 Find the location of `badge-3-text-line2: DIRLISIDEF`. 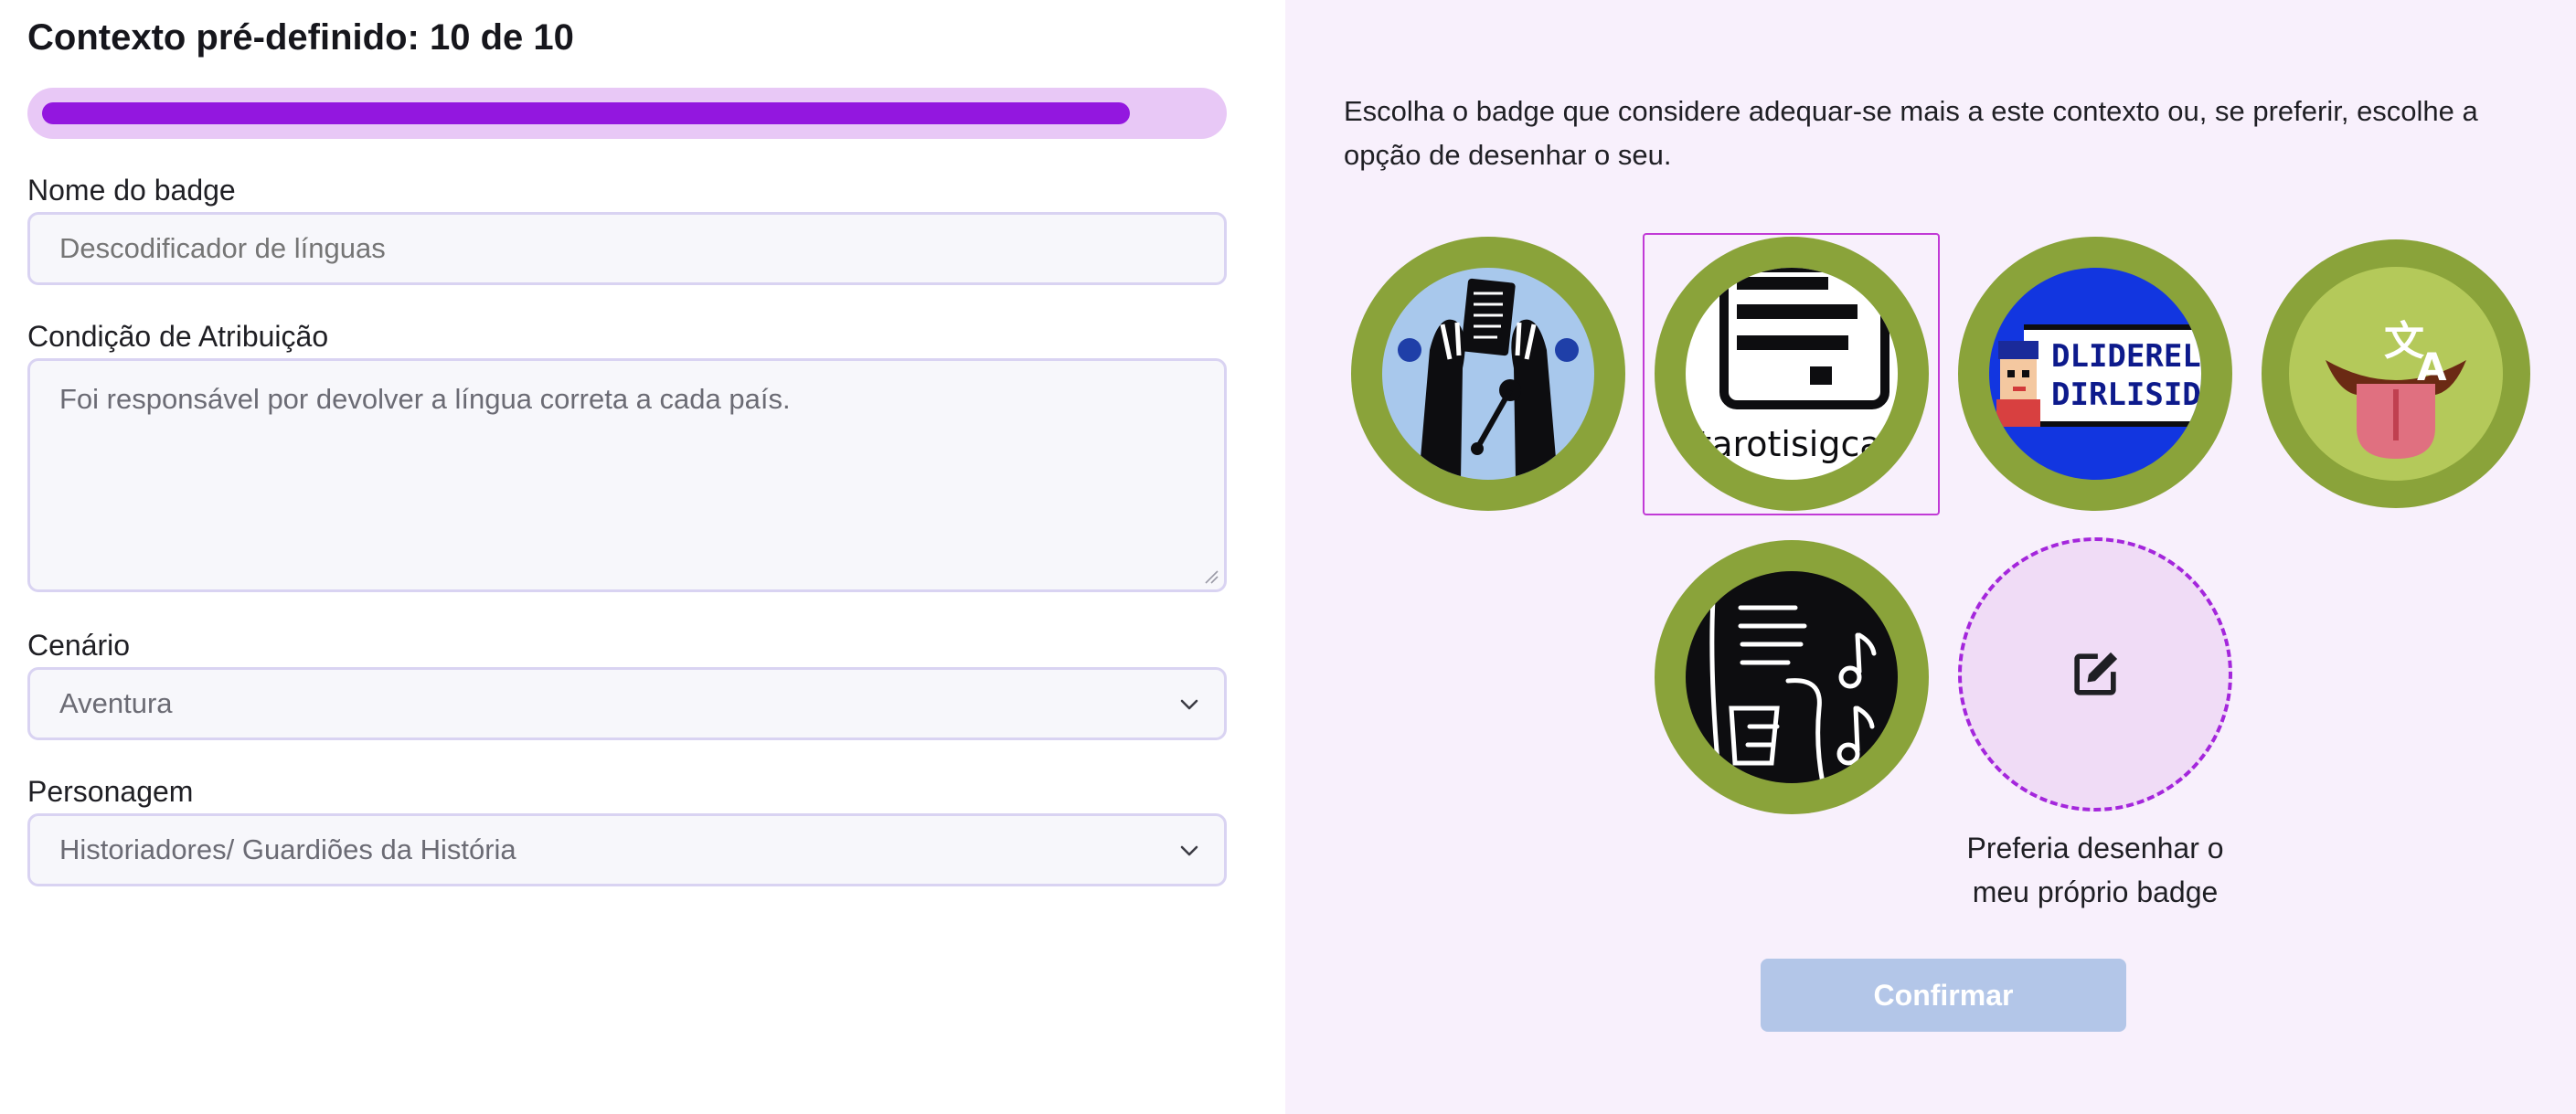

badge-3-text-line2: DIRLISIDEF is located at coordinates (2126, 395).